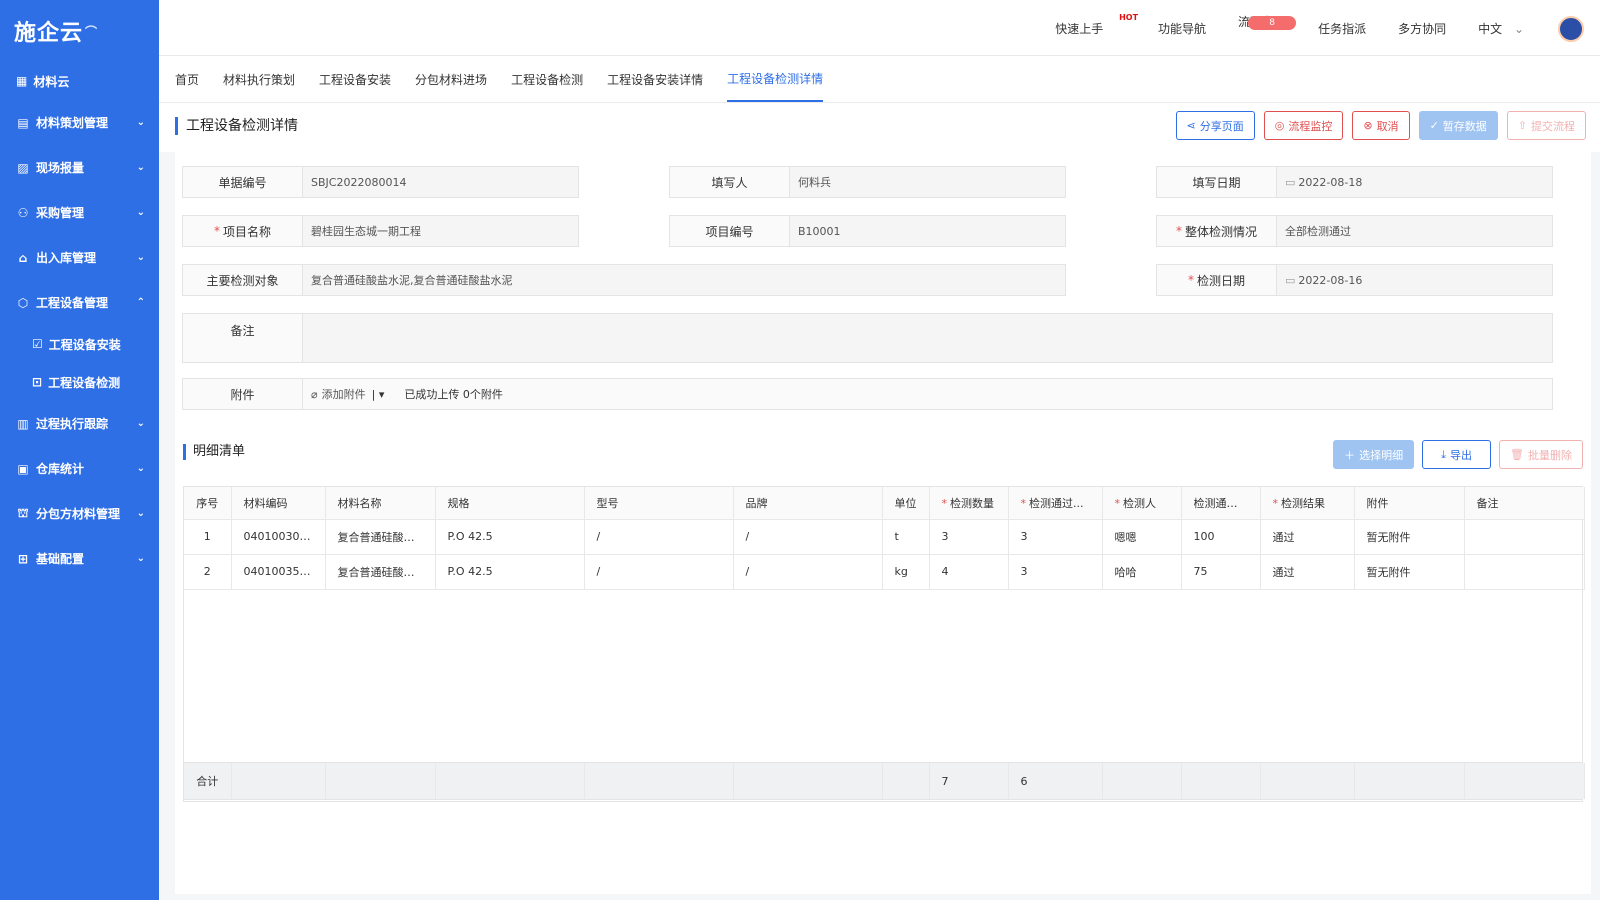  I want to click on share-button: ⋖ 分享页面, so click(1215, 125).